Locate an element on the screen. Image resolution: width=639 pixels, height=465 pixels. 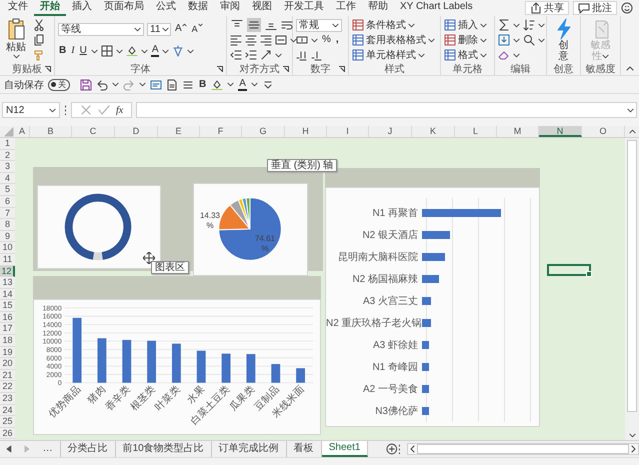
fill-down-icon is located at coordinates (504, 40).